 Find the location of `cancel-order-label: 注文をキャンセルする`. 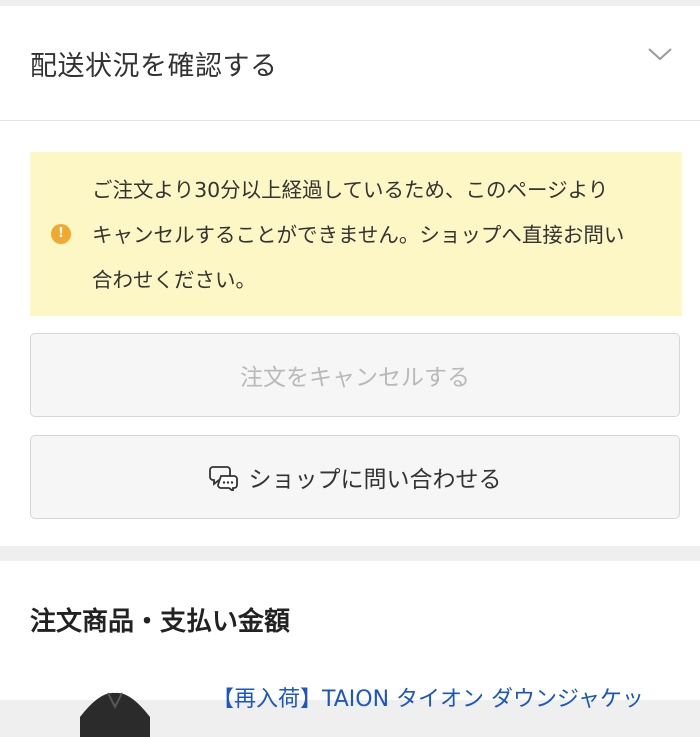

cancel-order-label: 注文をキャンセルする is located at coordinates (355, 378).